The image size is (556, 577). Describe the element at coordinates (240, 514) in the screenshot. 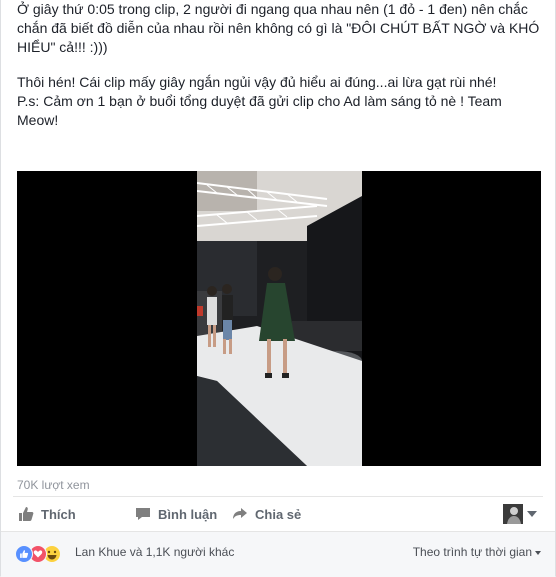

I see `share-icon` at that location.